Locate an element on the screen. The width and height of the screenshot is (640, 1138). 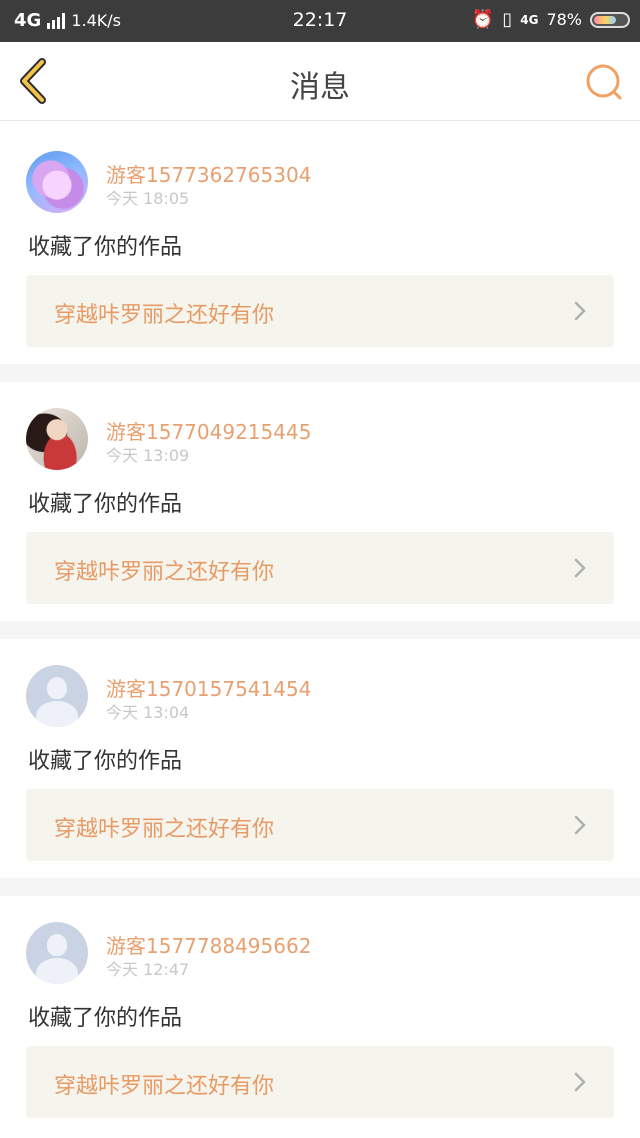
page-title: 消息 is located at coordinates (320, 87).